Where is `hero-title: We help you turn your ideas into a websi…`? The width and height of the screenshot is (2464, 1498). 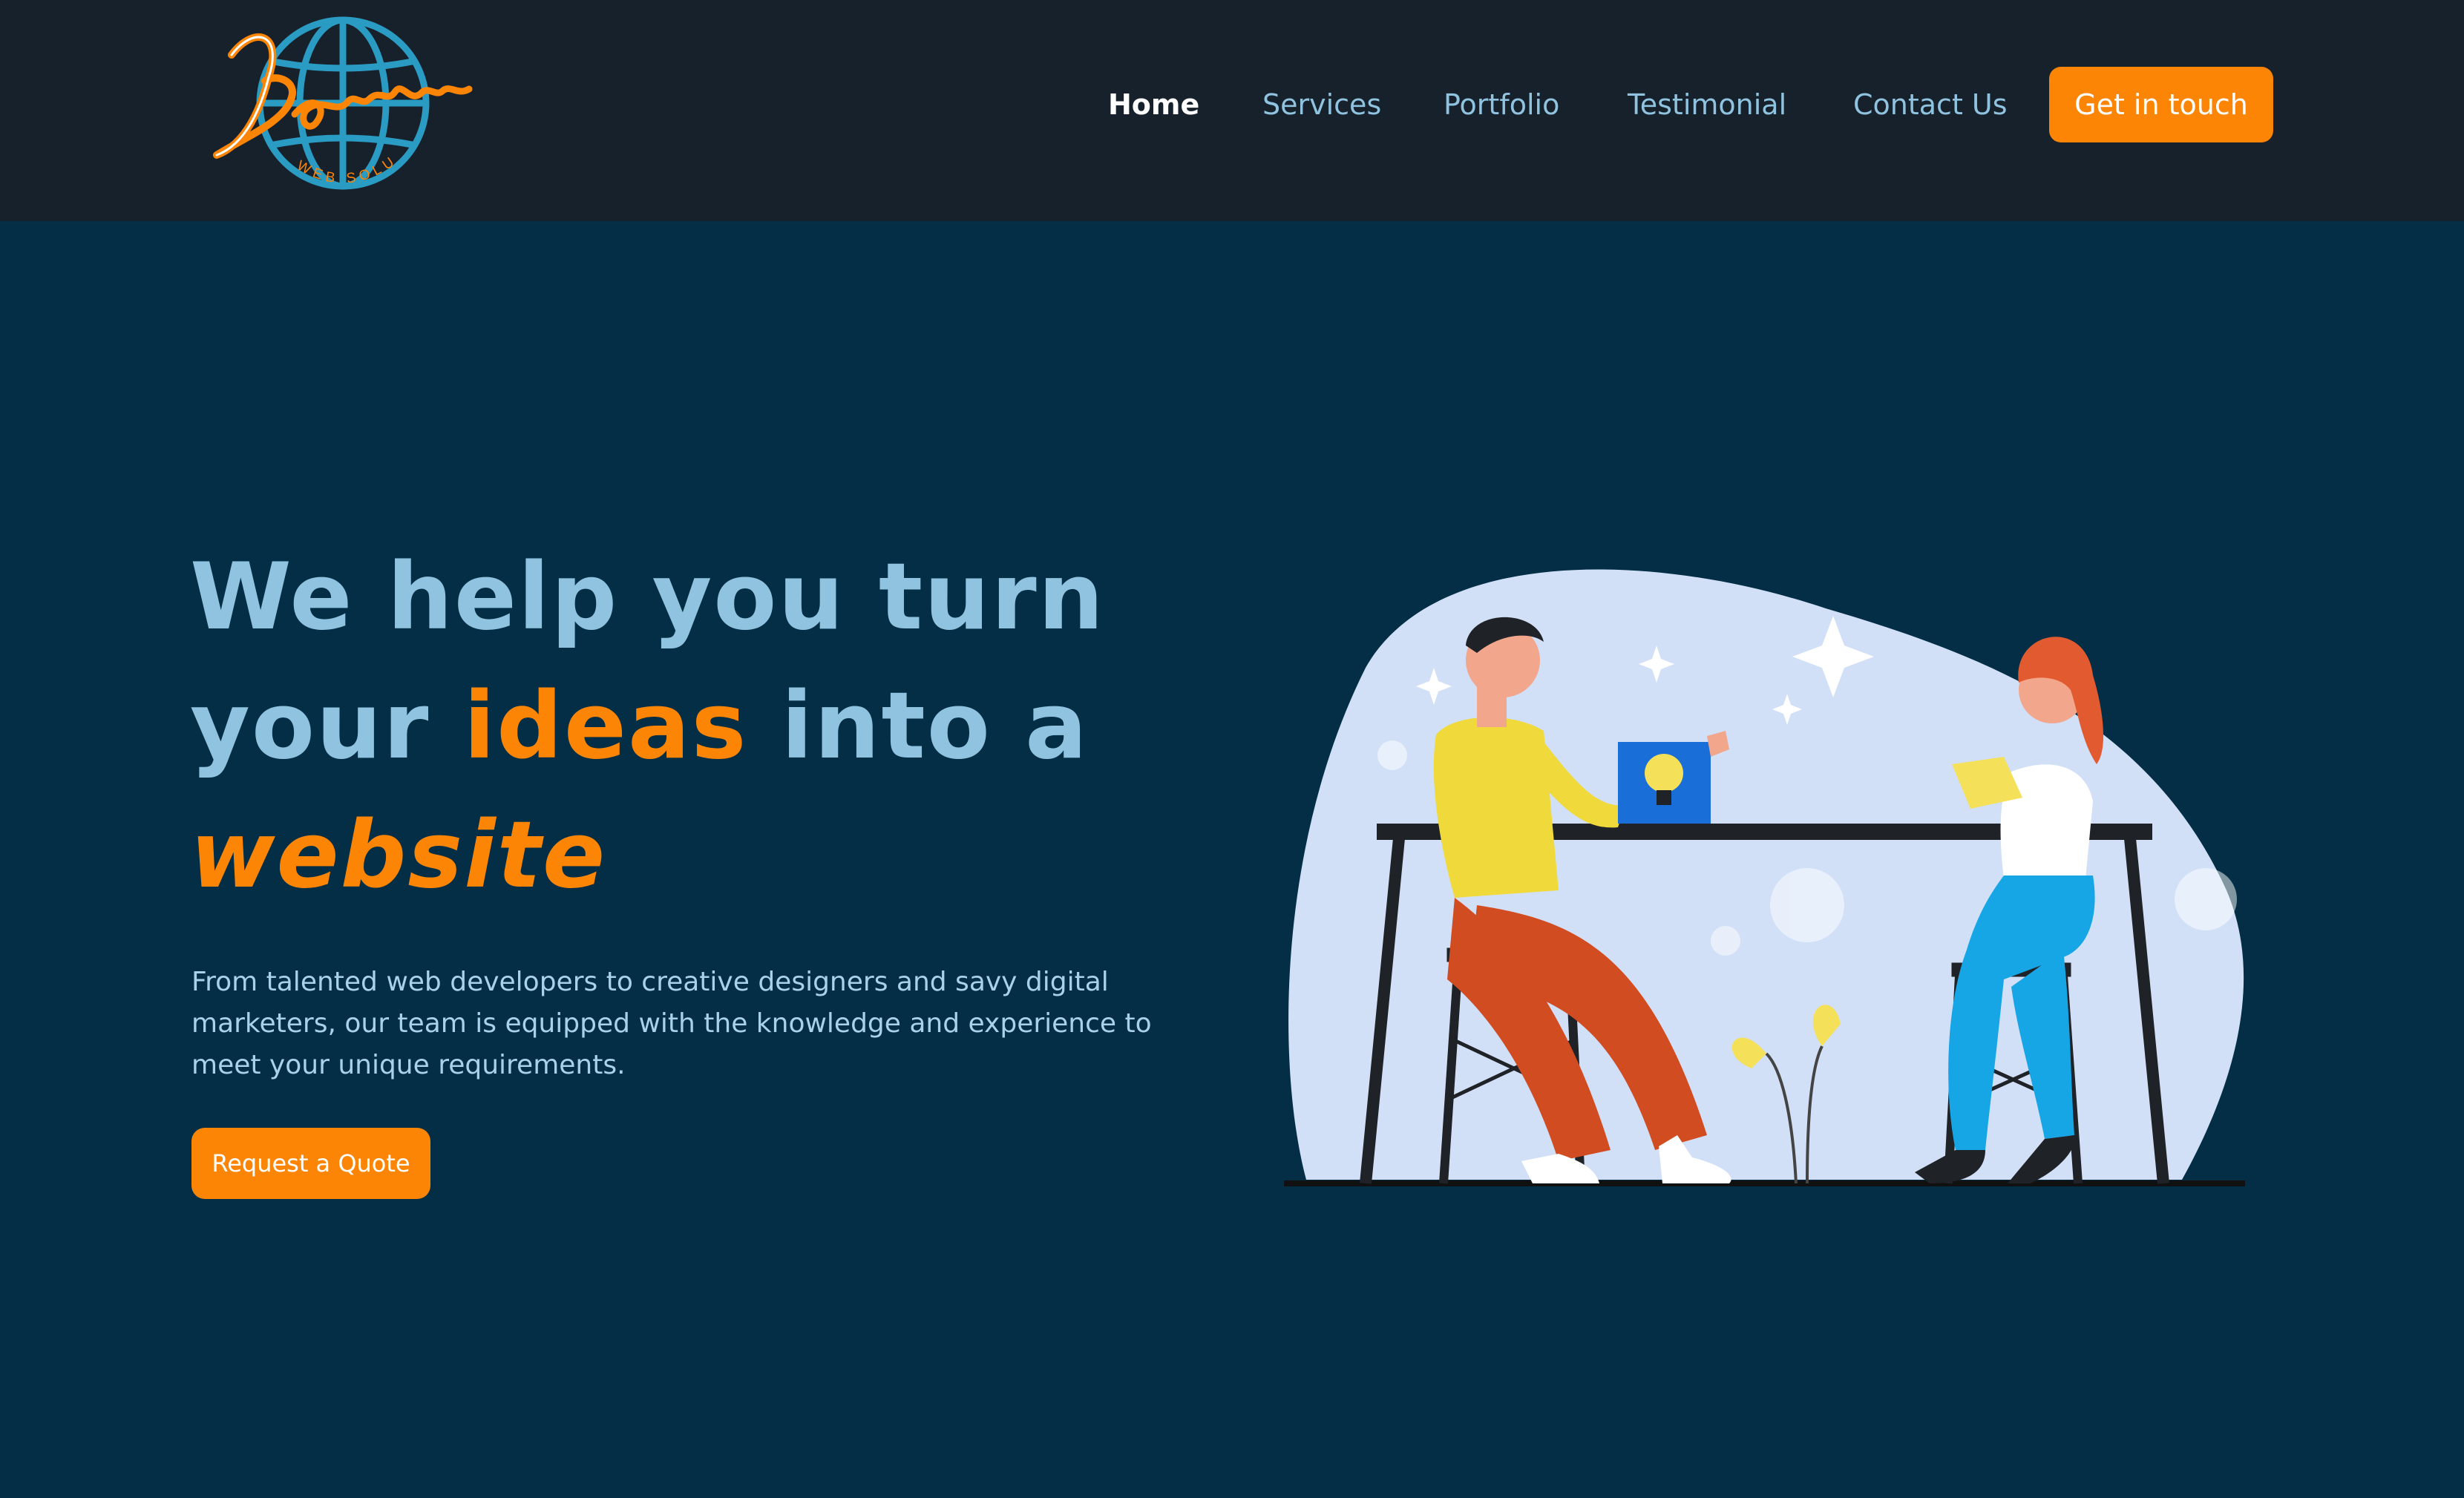 hero-title: We help you turn your ideas into a websi… is located at coordinates (717, 726).